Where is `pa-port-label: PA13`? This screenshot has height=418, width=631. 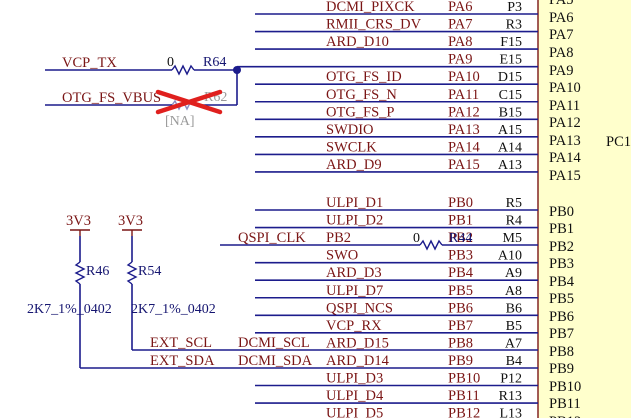 pa-port-label: PA13 is located at coordinates (464, 130).